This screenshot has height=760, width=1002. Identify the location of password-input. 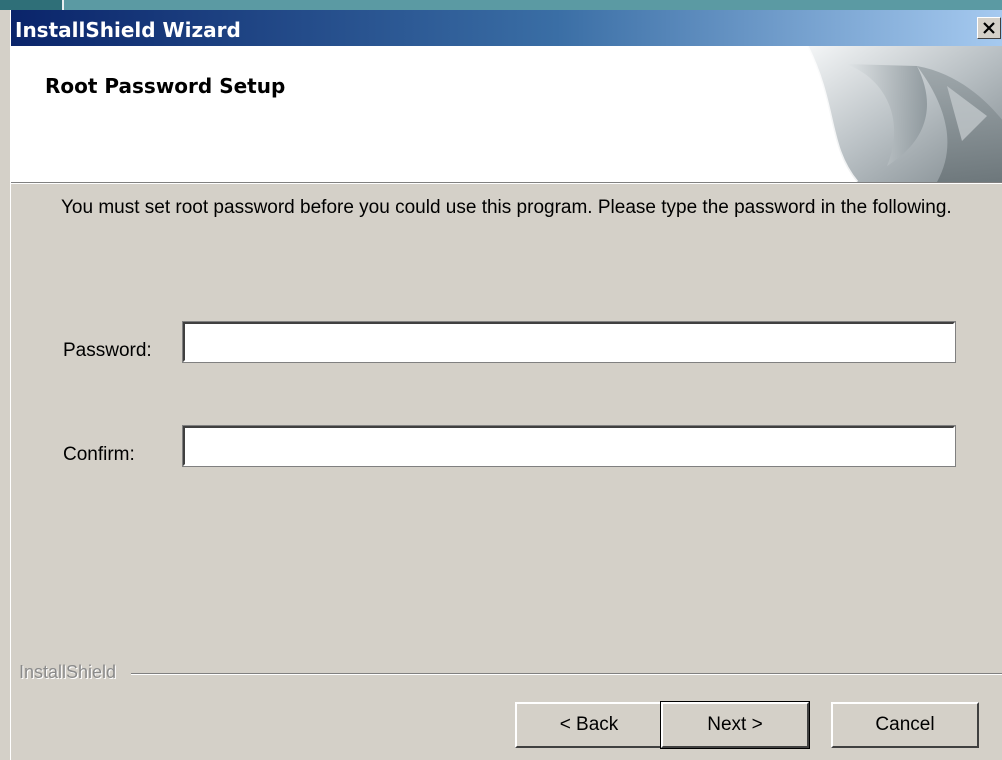
(569, 342).